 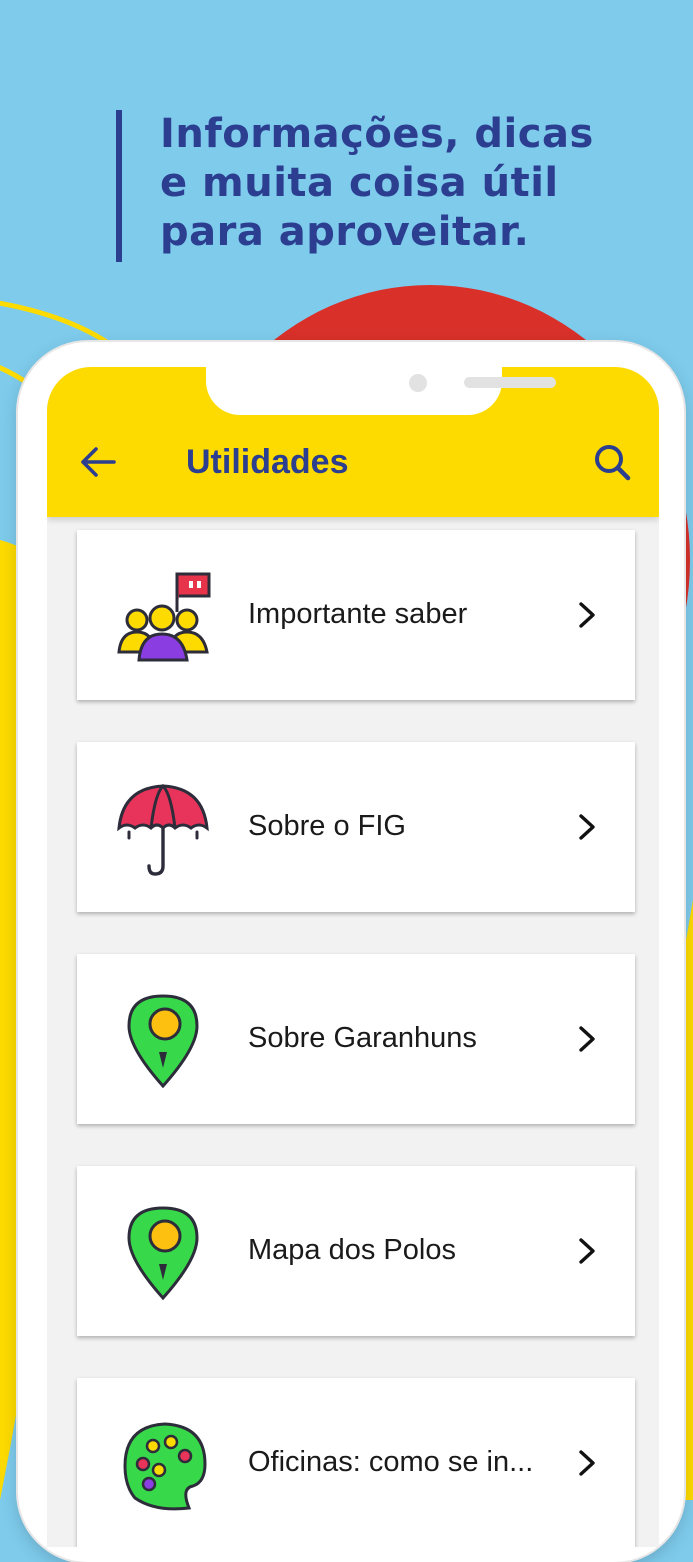 I want to click on search-button, so click(x=612, y=462).